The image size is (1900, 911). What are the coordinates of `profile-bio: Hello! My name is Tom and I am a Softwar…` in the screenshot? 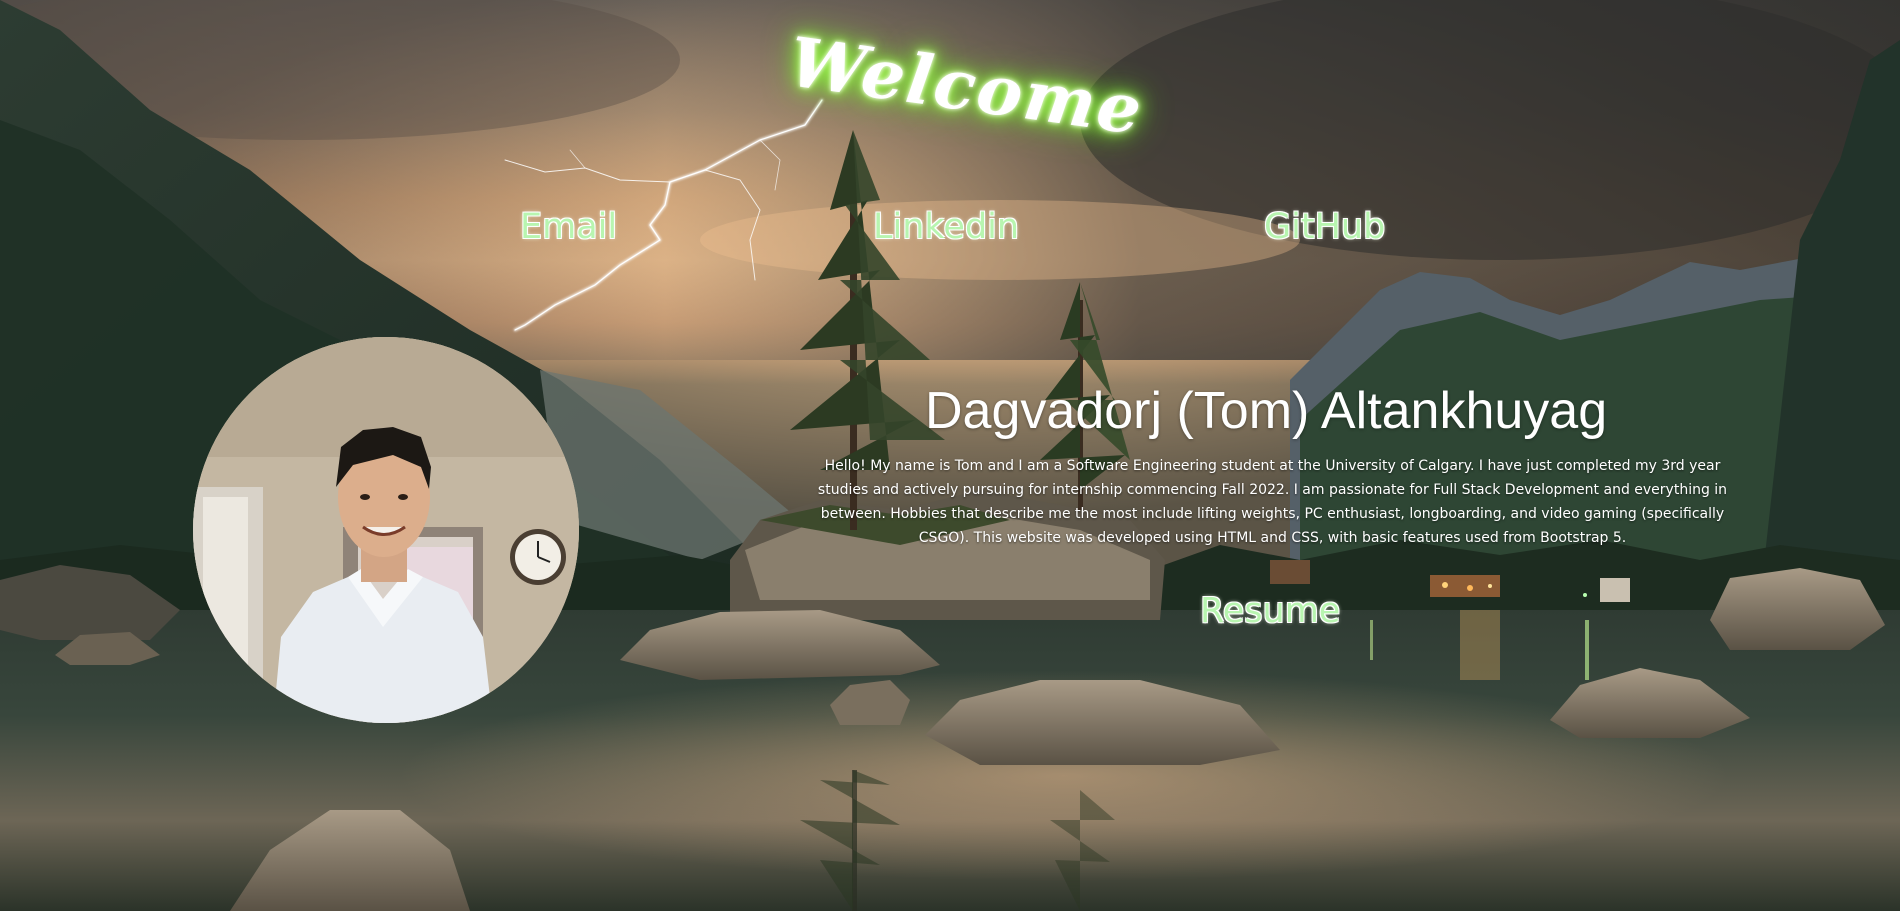 It's located at (1272, 502).